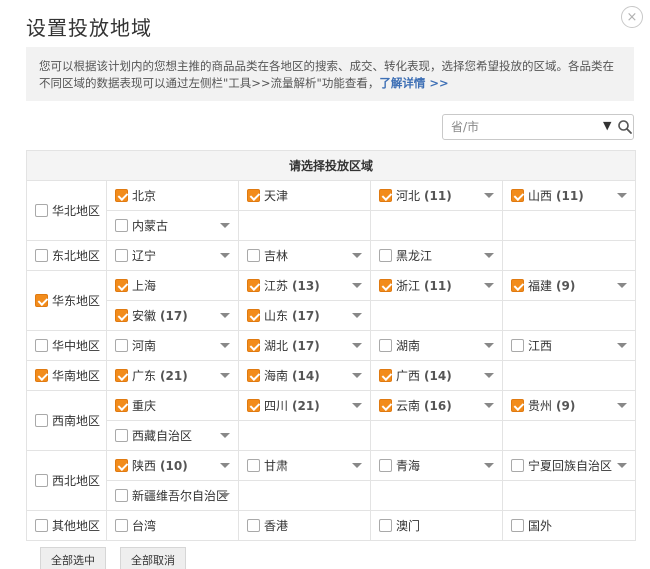 The height and width of the screenshot is (569, 650). I want to click on province-item: 江苏 (13), so click(304, 286).